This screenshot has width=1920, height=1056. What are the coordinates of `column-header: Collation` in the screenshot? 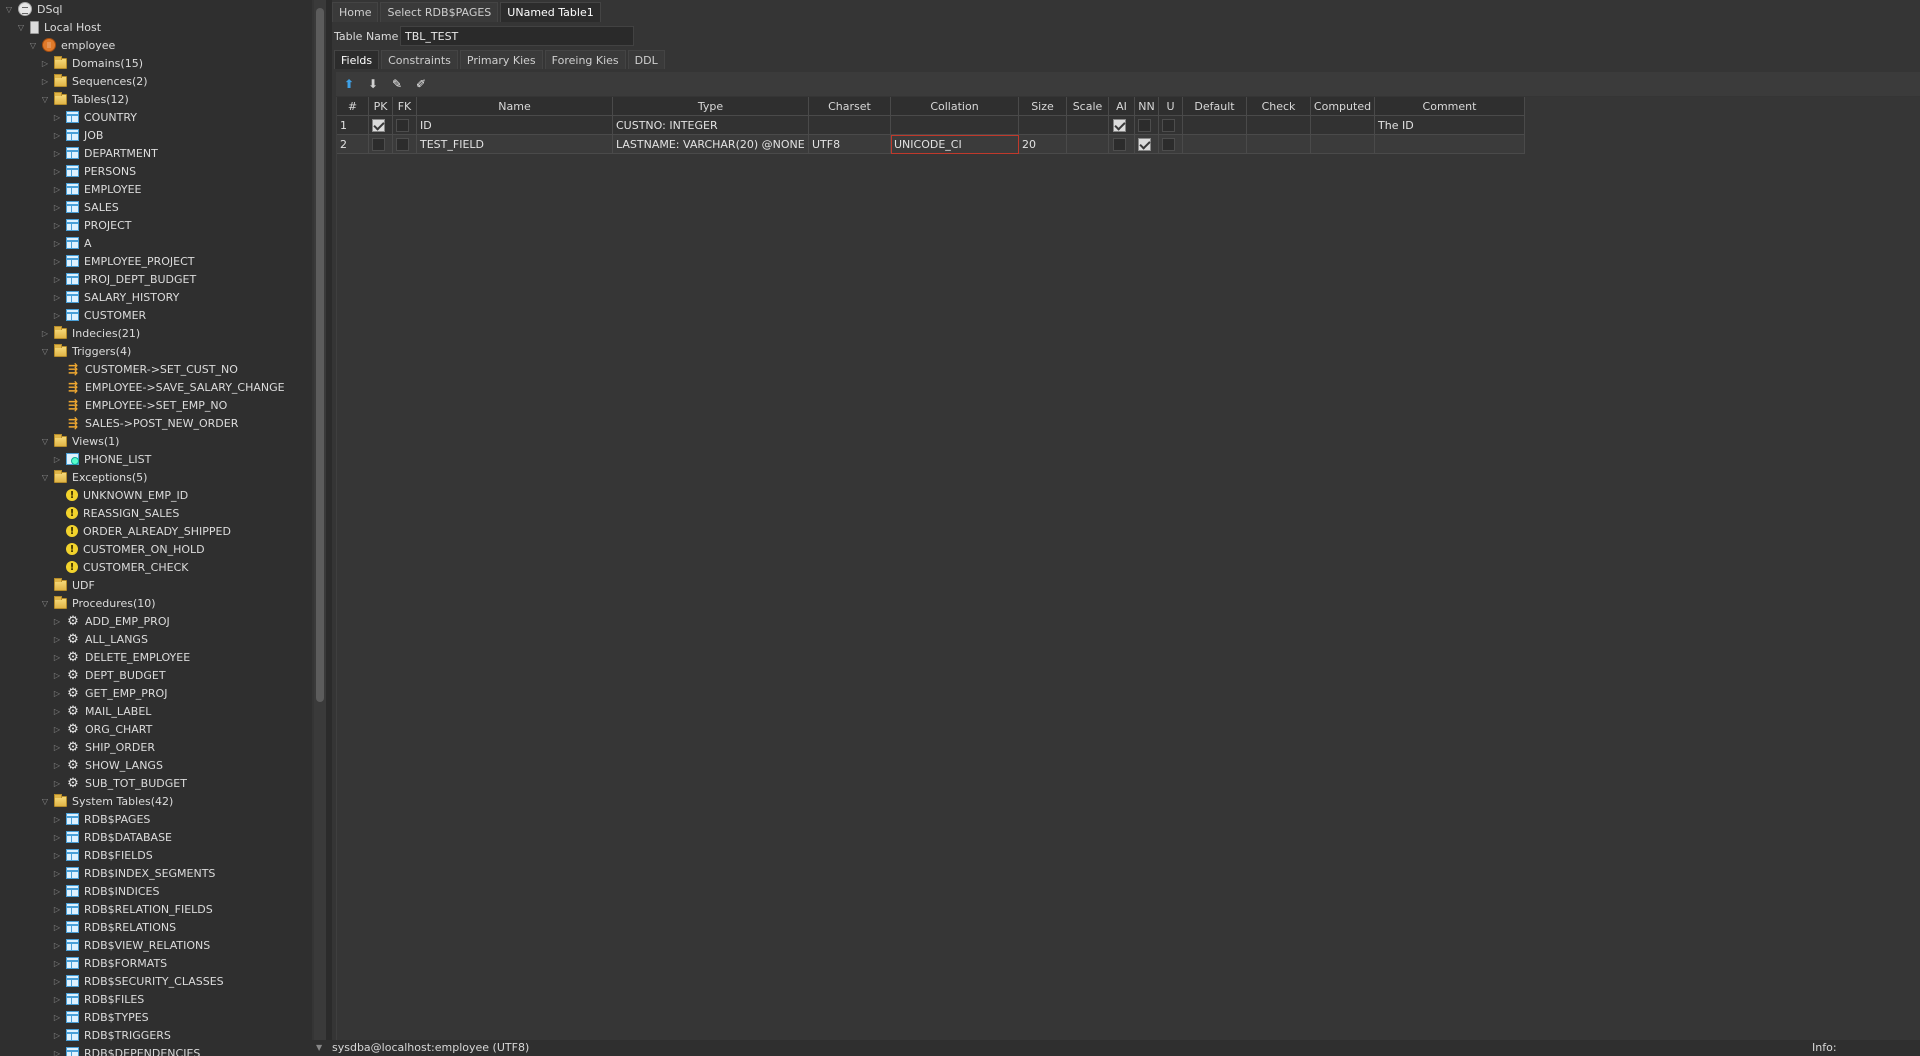 It's located at (955, 106).